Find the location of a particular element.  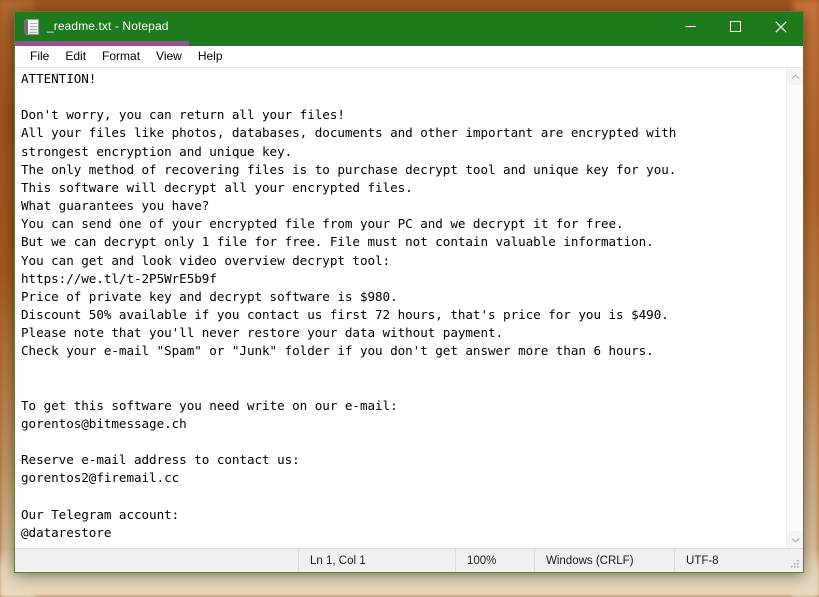

window-controls is located at coordinates (735, 26).